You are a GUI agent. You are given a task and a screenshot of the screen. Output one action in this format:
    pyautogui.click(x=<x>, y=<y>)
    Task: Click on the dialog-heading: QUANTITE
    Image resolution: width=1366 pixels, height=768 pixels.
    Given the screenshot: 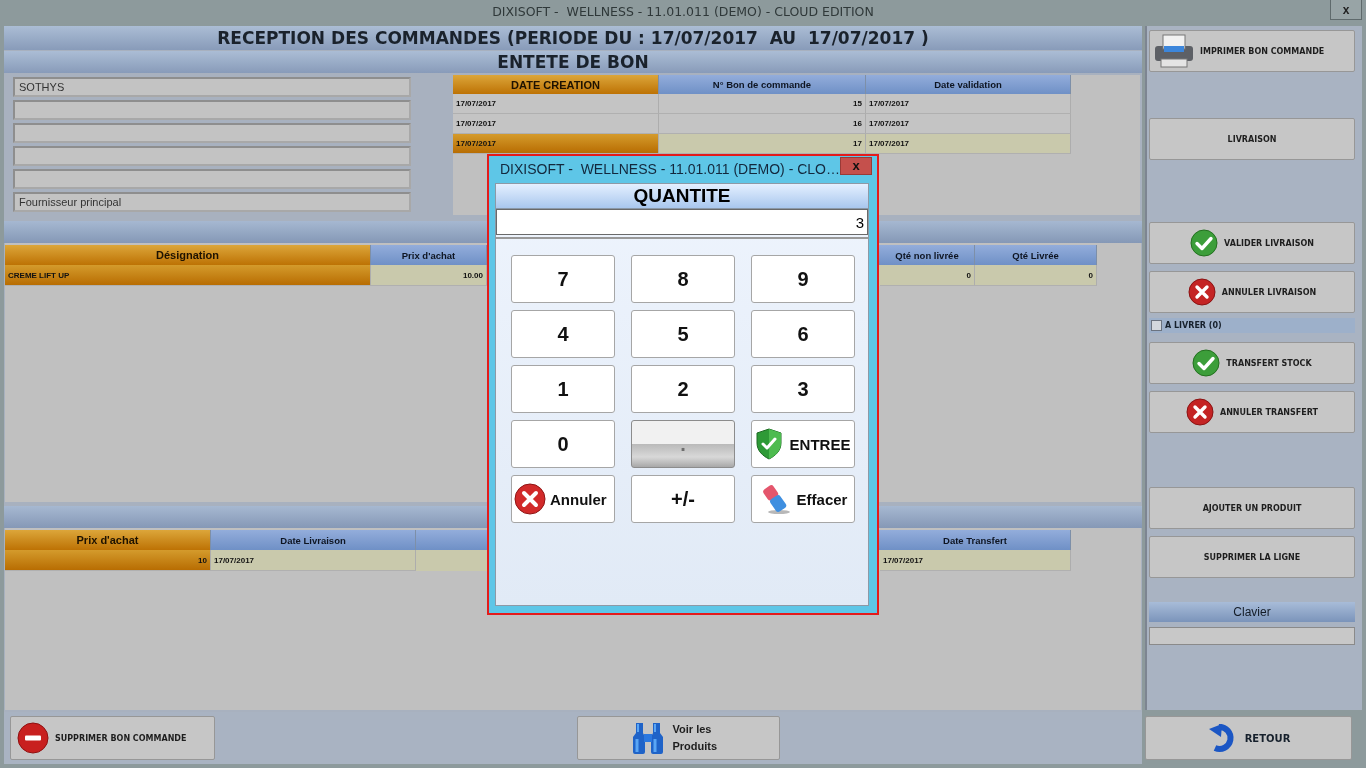 What is the action you would take?
    pyautogui.click(x=682, y=196)
    